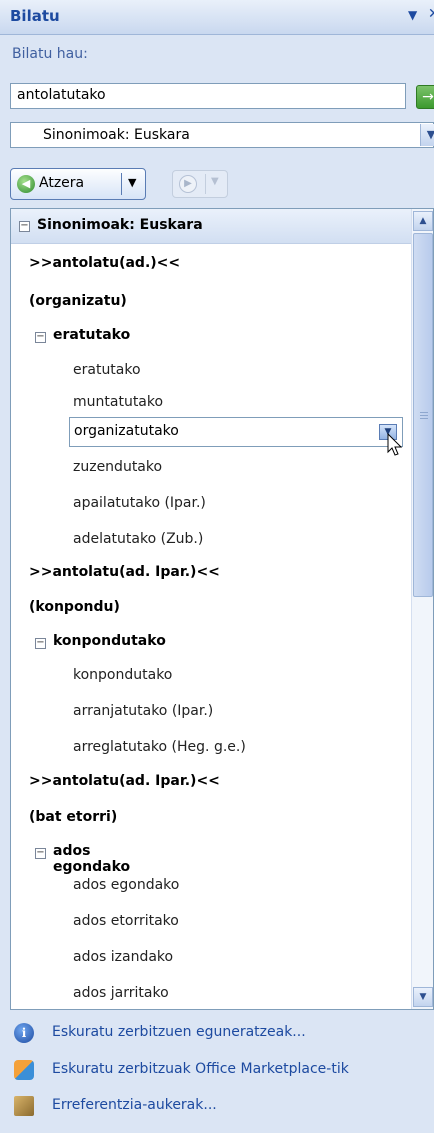  What do you see at coordinates (126, 431) in the screenshot?
I see `selected-synonym-label: organizatutako` at bounding box center [126, 431].